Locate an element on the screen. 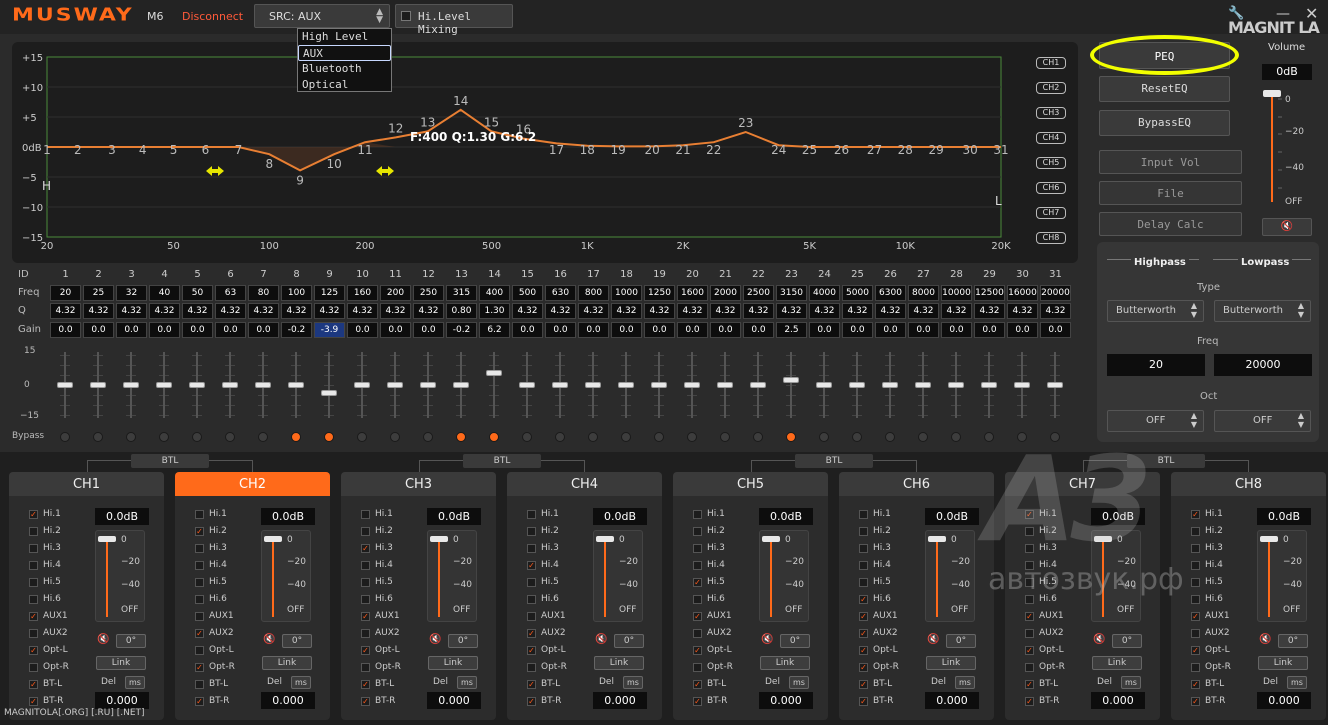 The height and width of the screenshot is (725, 1328). gain-input: -3.9 is located at coordinates (329, 330).